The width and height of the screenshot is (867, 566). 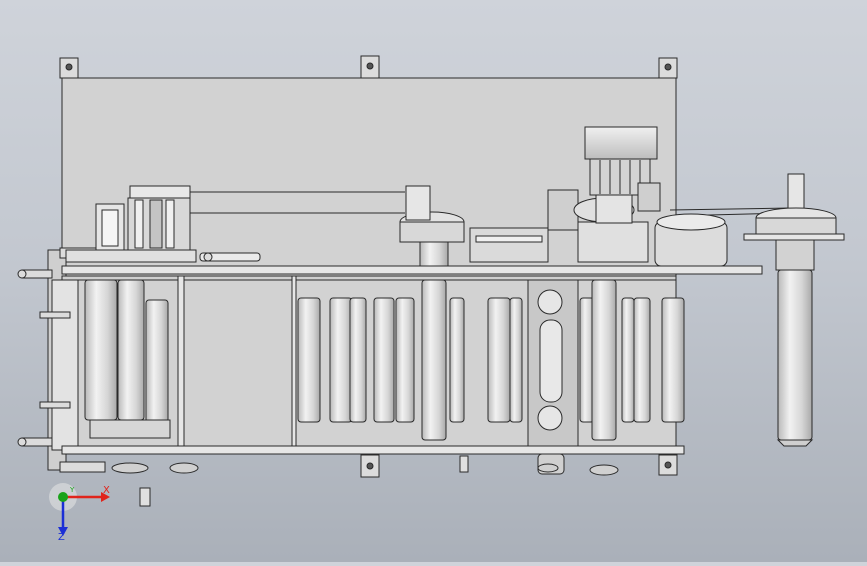 I want to click on lower-rail, so click(x=373, y=450).